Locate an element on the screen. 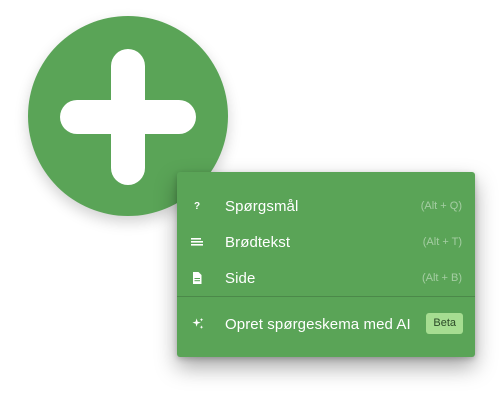 The image size is (499, 402). sparkles-icon is located at coordinates (197, 324).